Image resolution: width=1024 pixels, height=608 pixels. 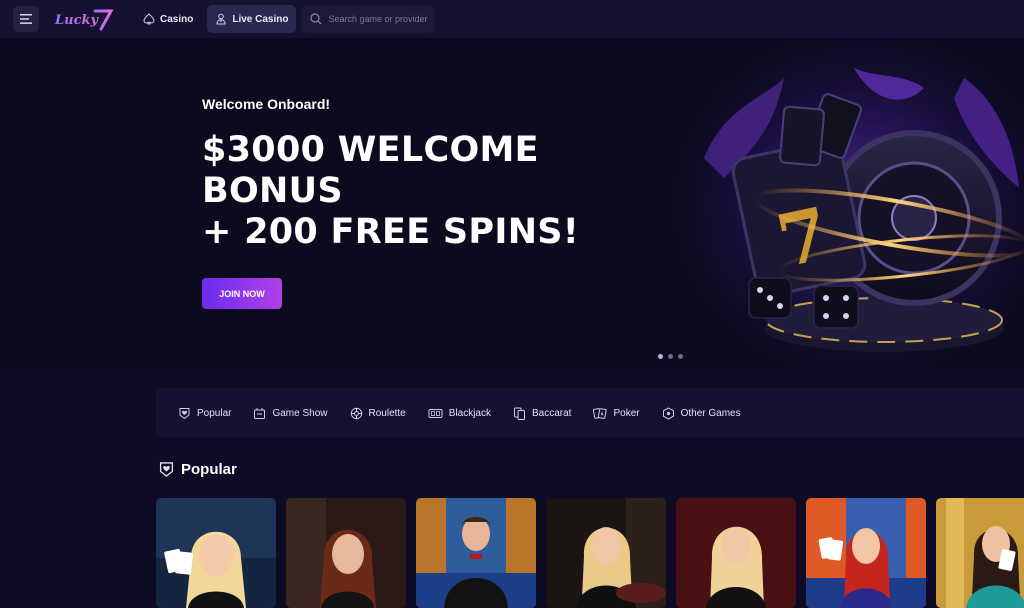 I want to click on category-game-show: Game Show, so click(x=290, y=413).